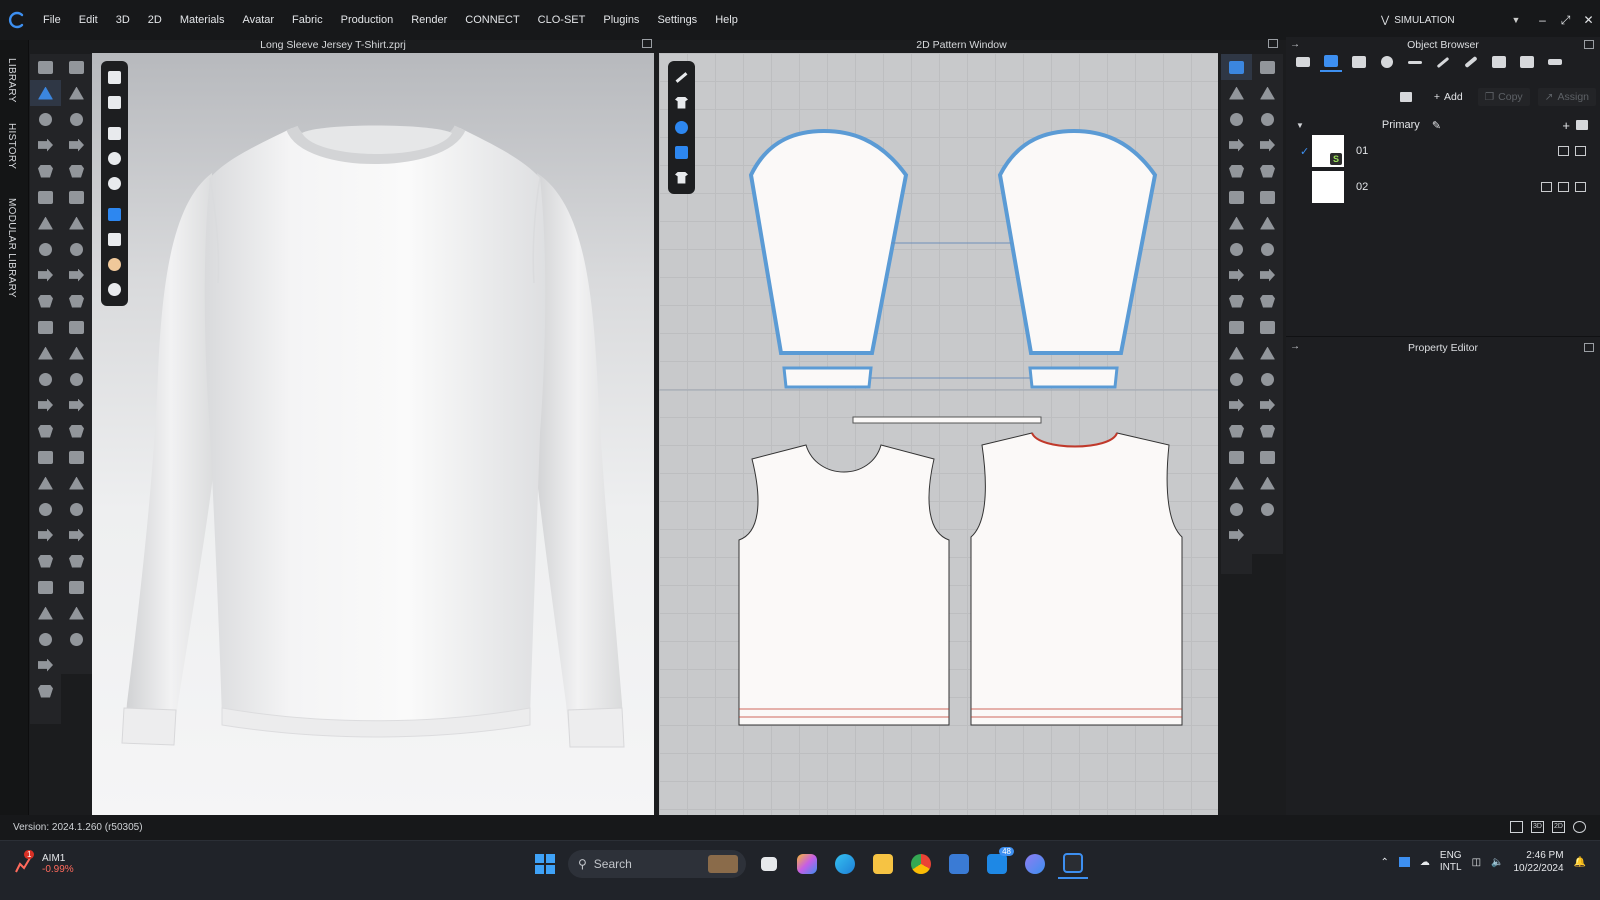 This screenshot has width=1600, height=900. What do you see at coordinates (88, 20) in the screenshot?
I see `menu-edit: Edit` at bounding box center [88, 20].